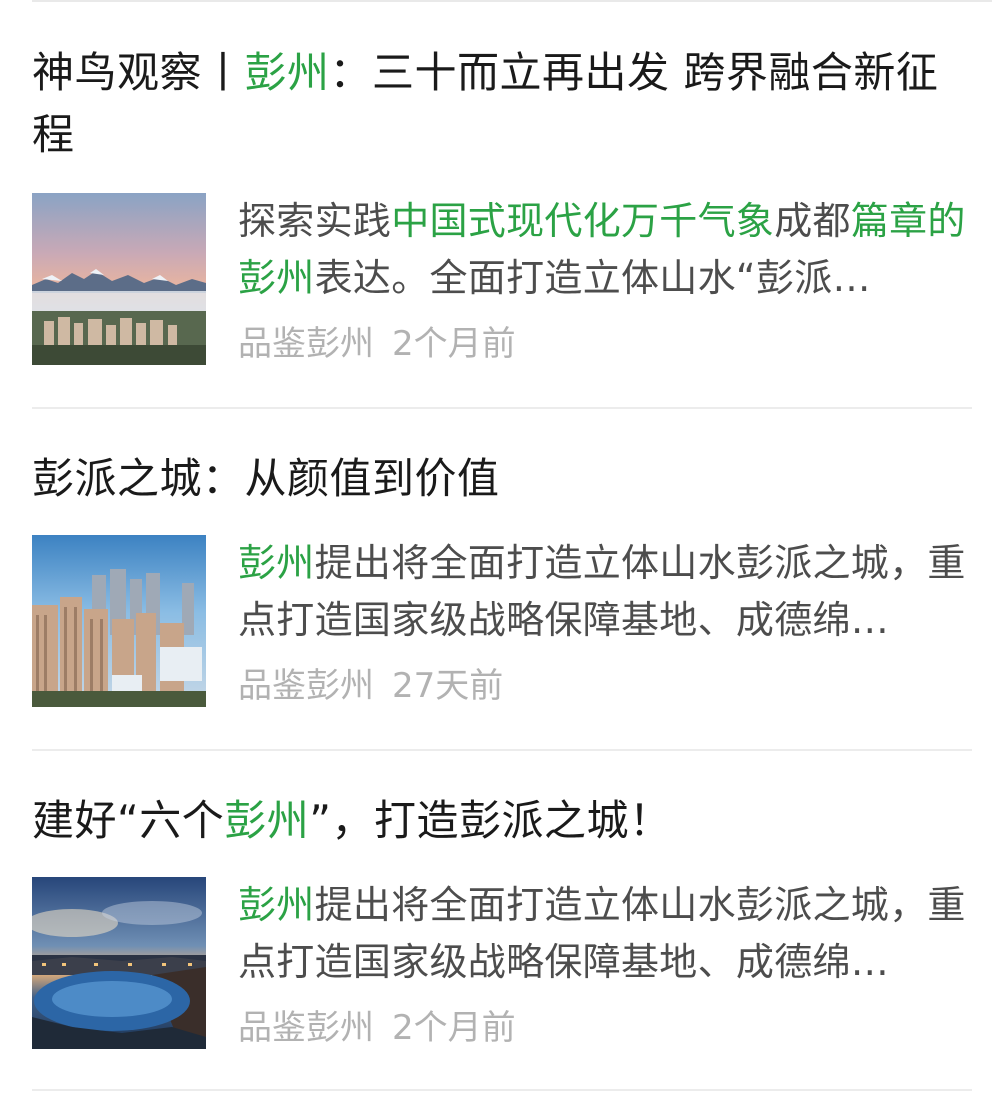  I want to click on article-title: 建好“六个彭州”，打造彭派之城！, so click(502, 821).